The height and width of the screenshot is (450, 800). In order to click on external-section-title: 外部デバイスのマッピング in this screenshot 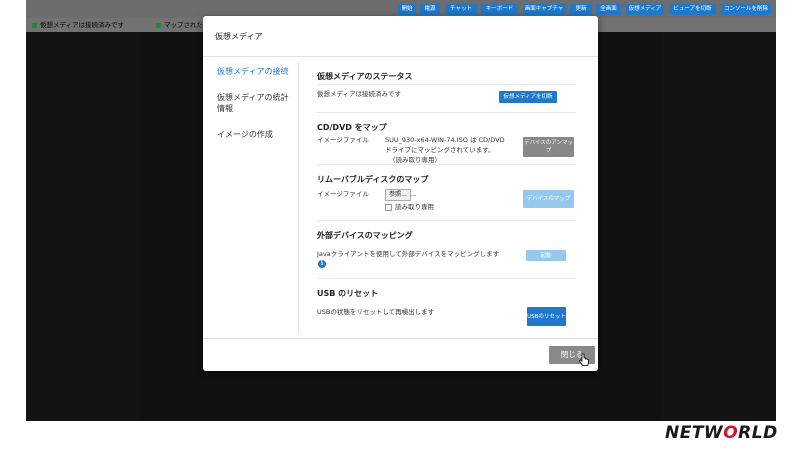, I will do `click(365, 235)`.